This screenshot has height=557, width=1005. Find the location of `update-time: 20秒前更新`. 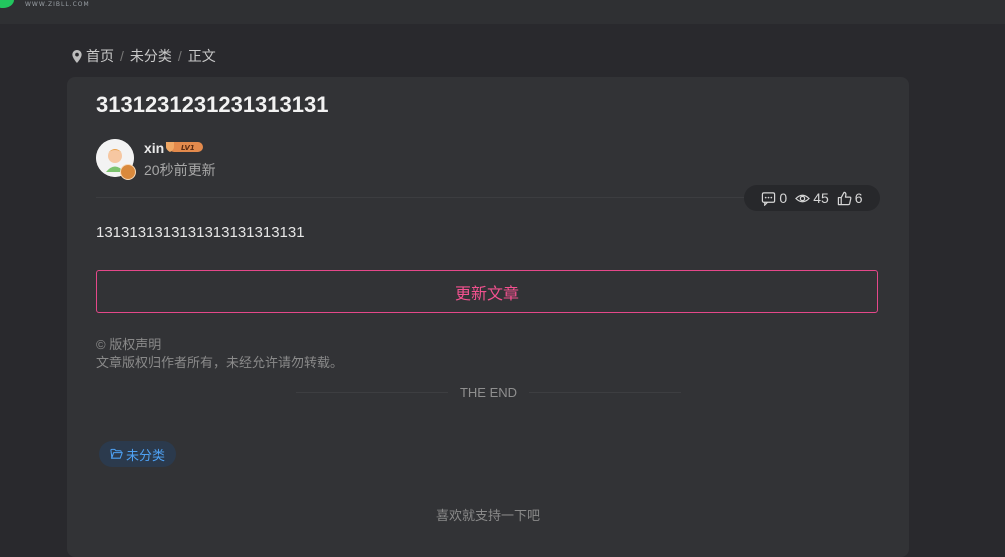

update-time: 20秒前更新 is located at coordinates (180, 170).